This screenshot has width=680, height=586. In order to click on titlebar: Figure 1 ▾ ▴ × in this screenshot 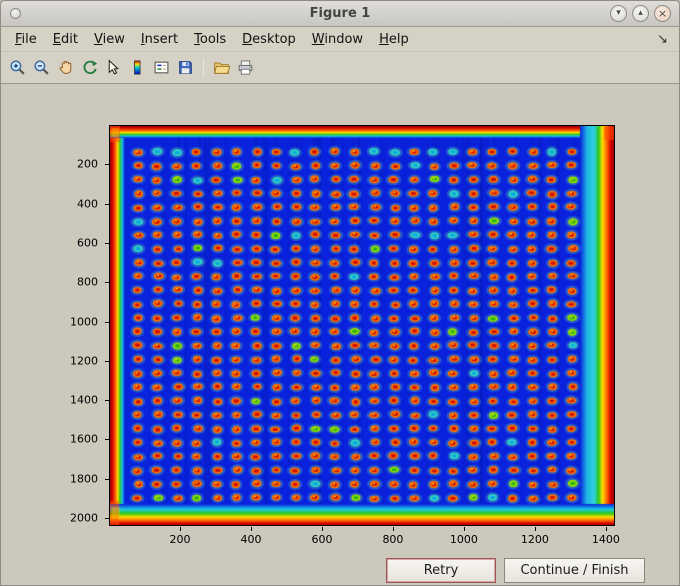, I will do `click(340, 14)`.